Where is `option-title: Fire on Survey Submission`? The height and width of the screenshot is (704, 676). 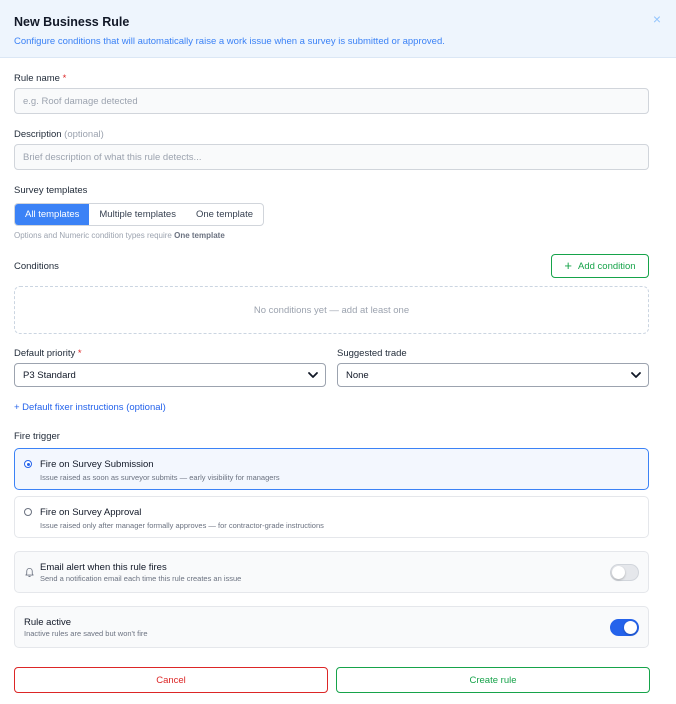
option-title: Fire on Survey Submission is located at coordinates (97, 464).